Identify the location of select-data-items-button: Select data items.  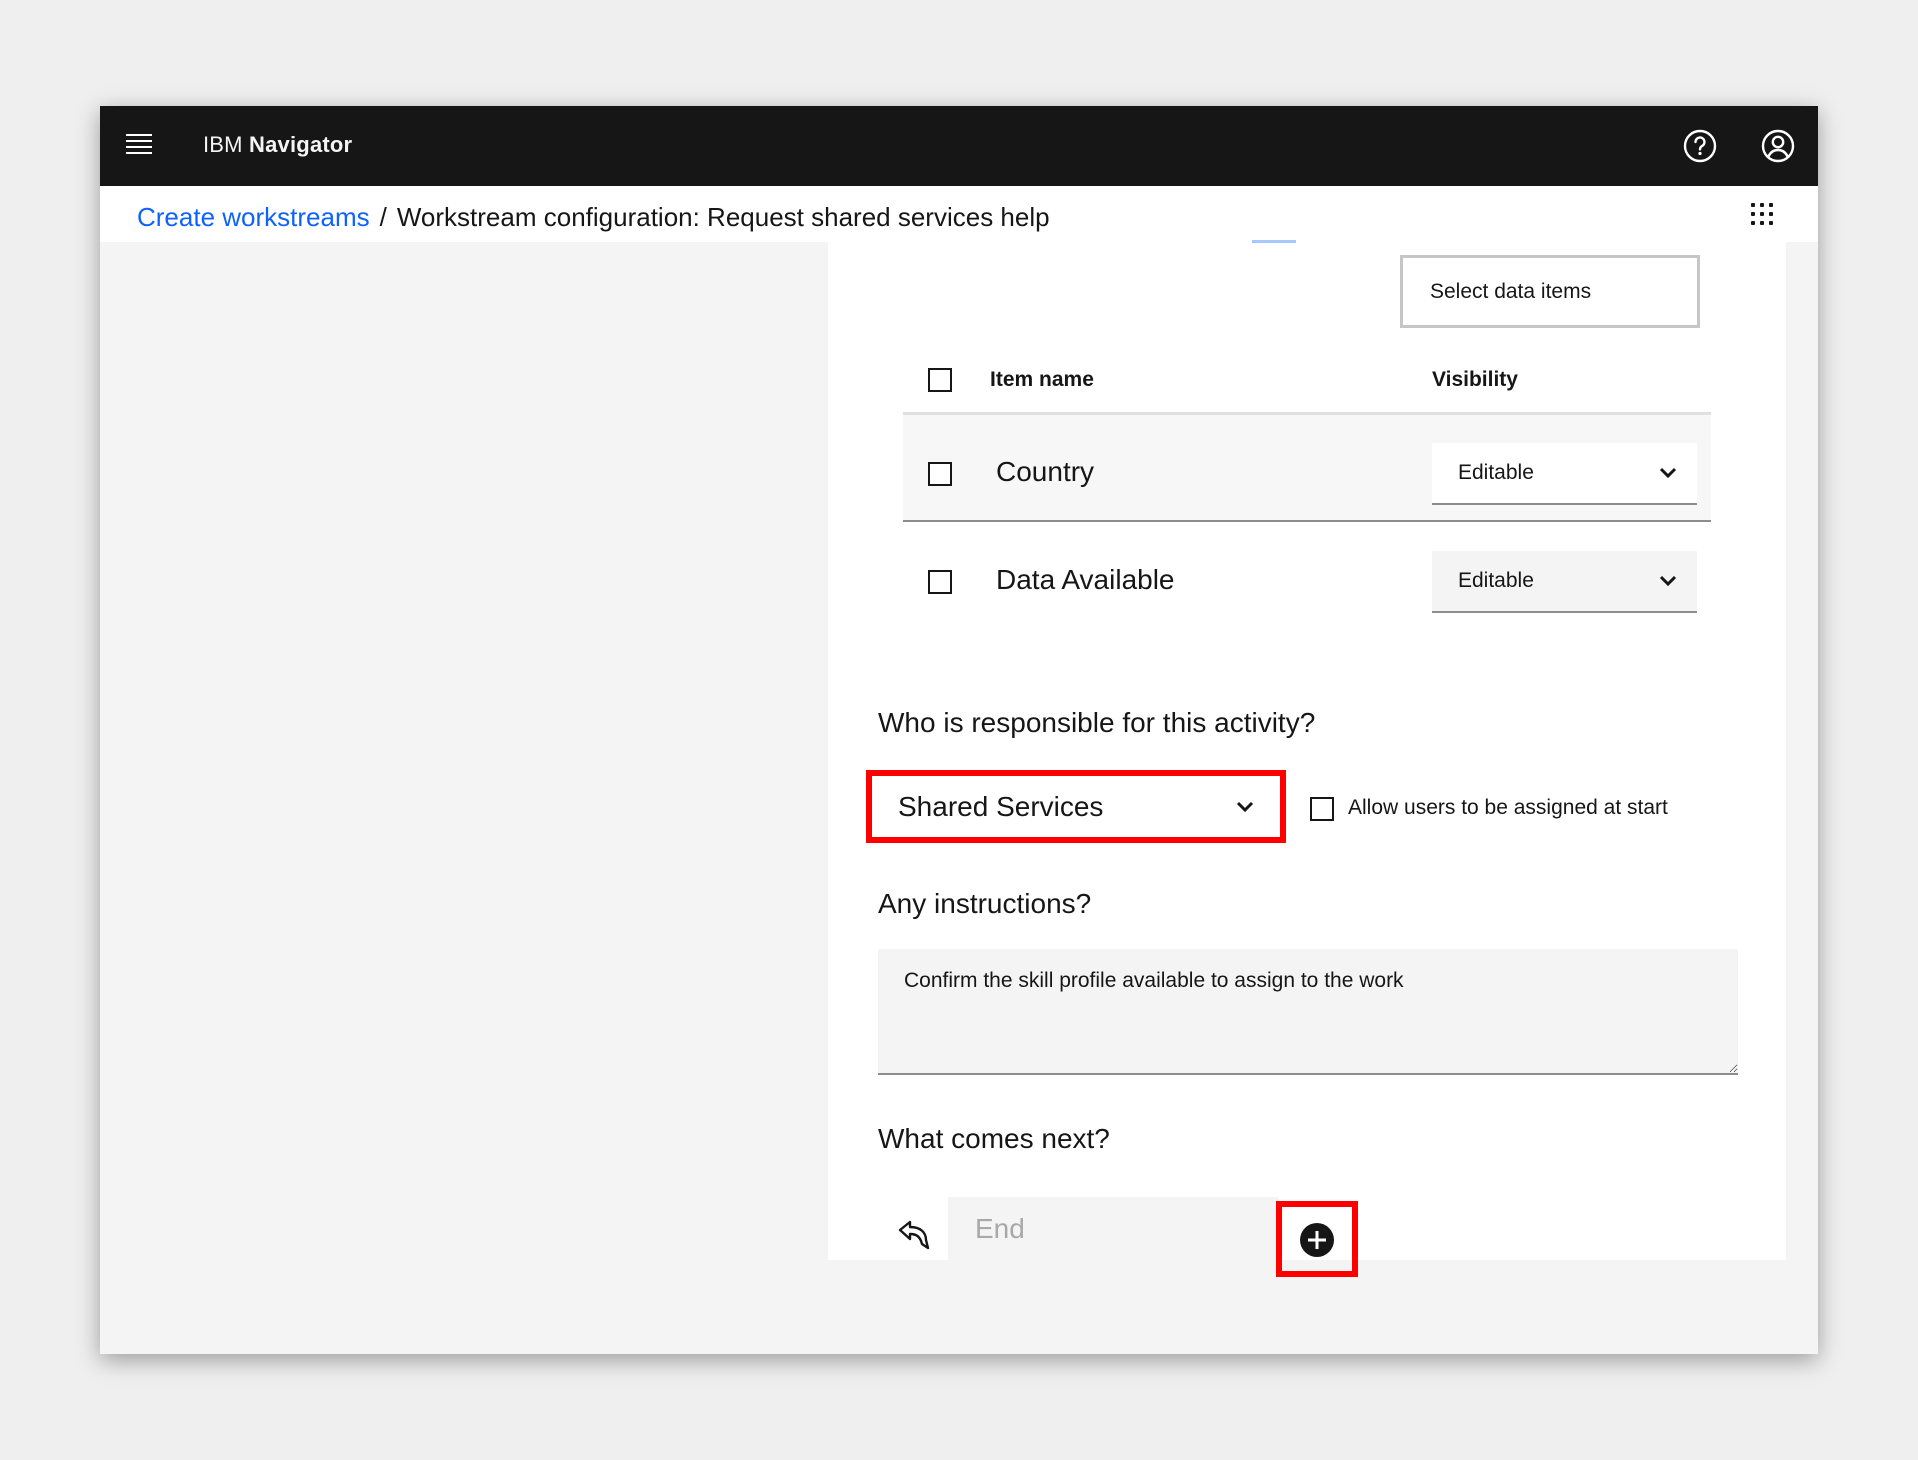
(1550, 291).